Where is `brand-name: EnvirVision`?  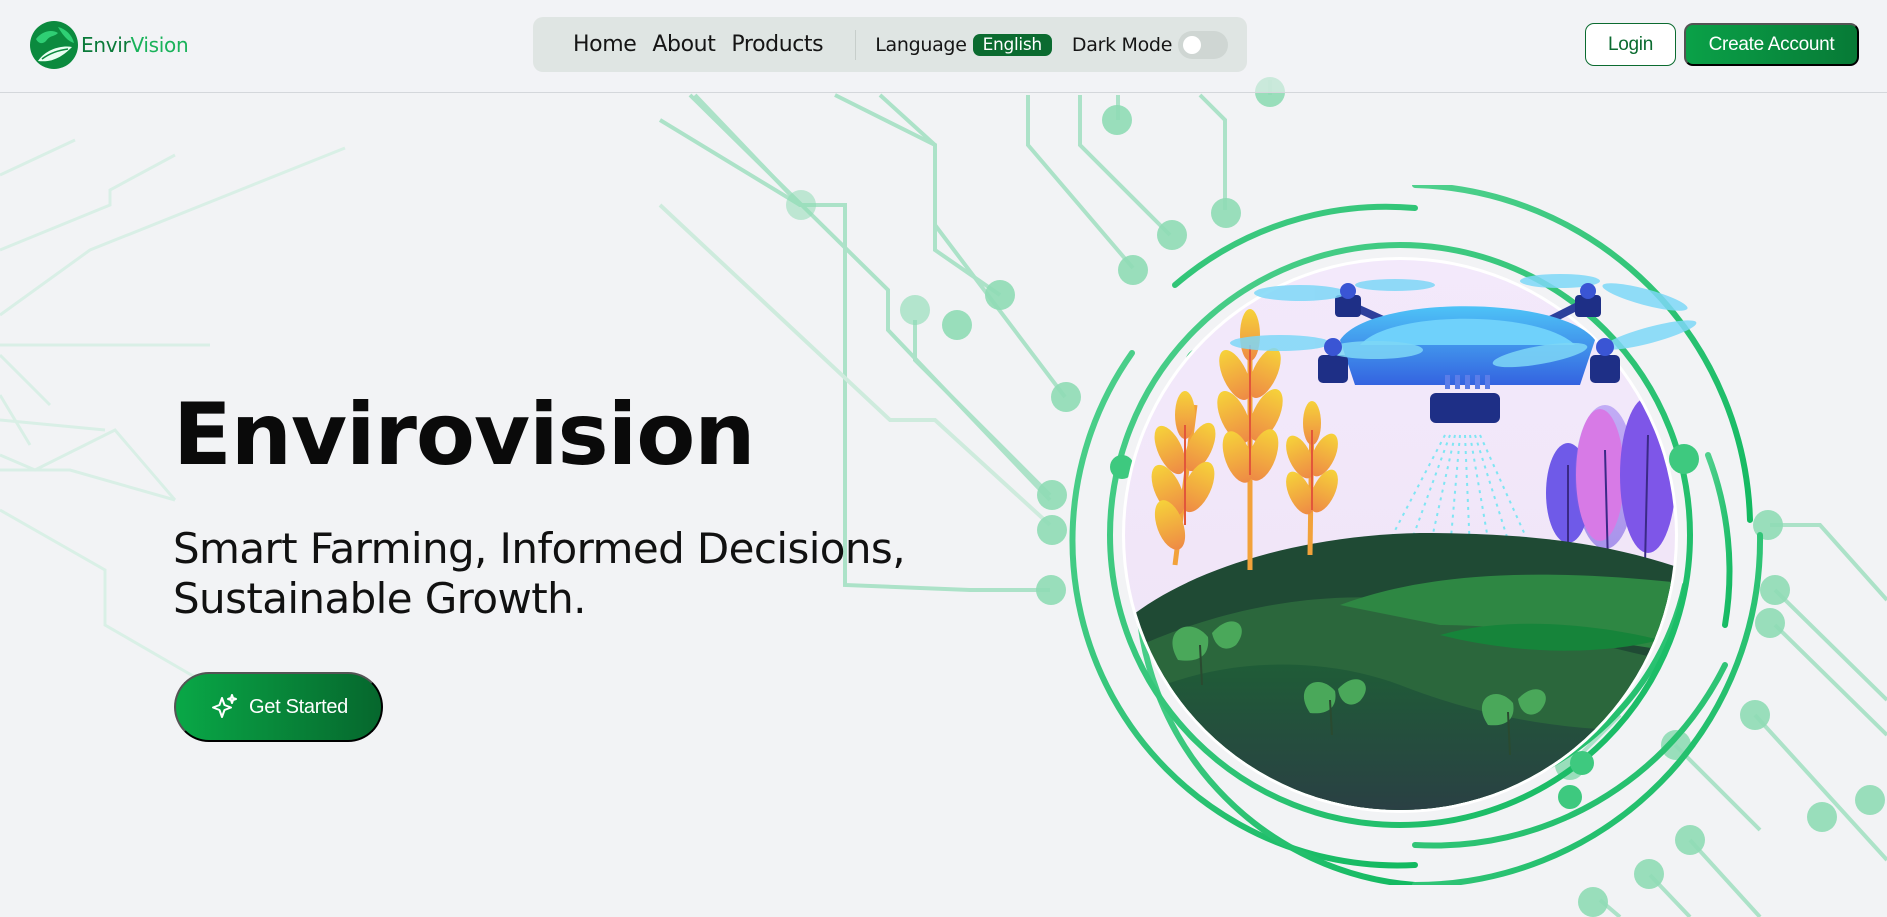
brand-name: EnvirVision is located at coordinates (135, 45).